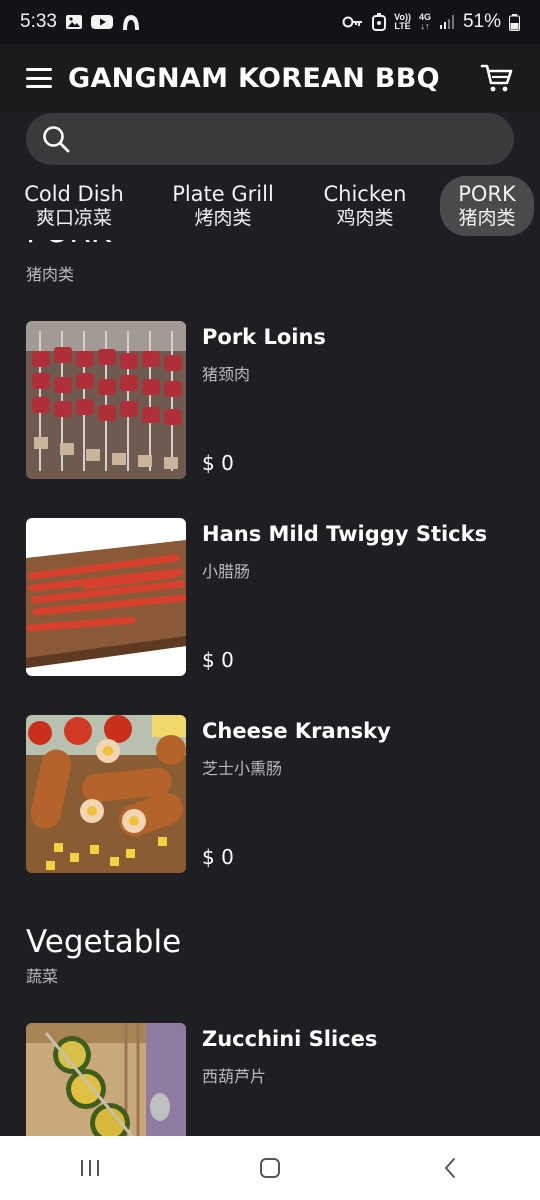 The image size is (540, 1200). Describe the element at coordinates (106, 794) in the screenshot. I see `product-image-cheese-kransky` at that location.